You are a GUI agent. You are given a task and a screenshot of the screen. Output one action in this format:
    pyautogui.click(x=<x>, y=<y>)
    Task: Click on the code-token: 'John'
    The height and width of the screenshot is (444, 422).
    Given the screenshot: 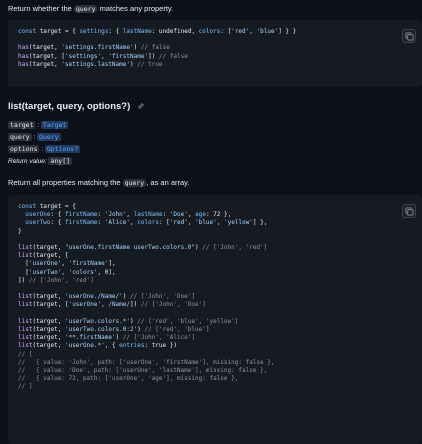 What is the action you would take?
    pyautogui.click(x=115, y=215)
    